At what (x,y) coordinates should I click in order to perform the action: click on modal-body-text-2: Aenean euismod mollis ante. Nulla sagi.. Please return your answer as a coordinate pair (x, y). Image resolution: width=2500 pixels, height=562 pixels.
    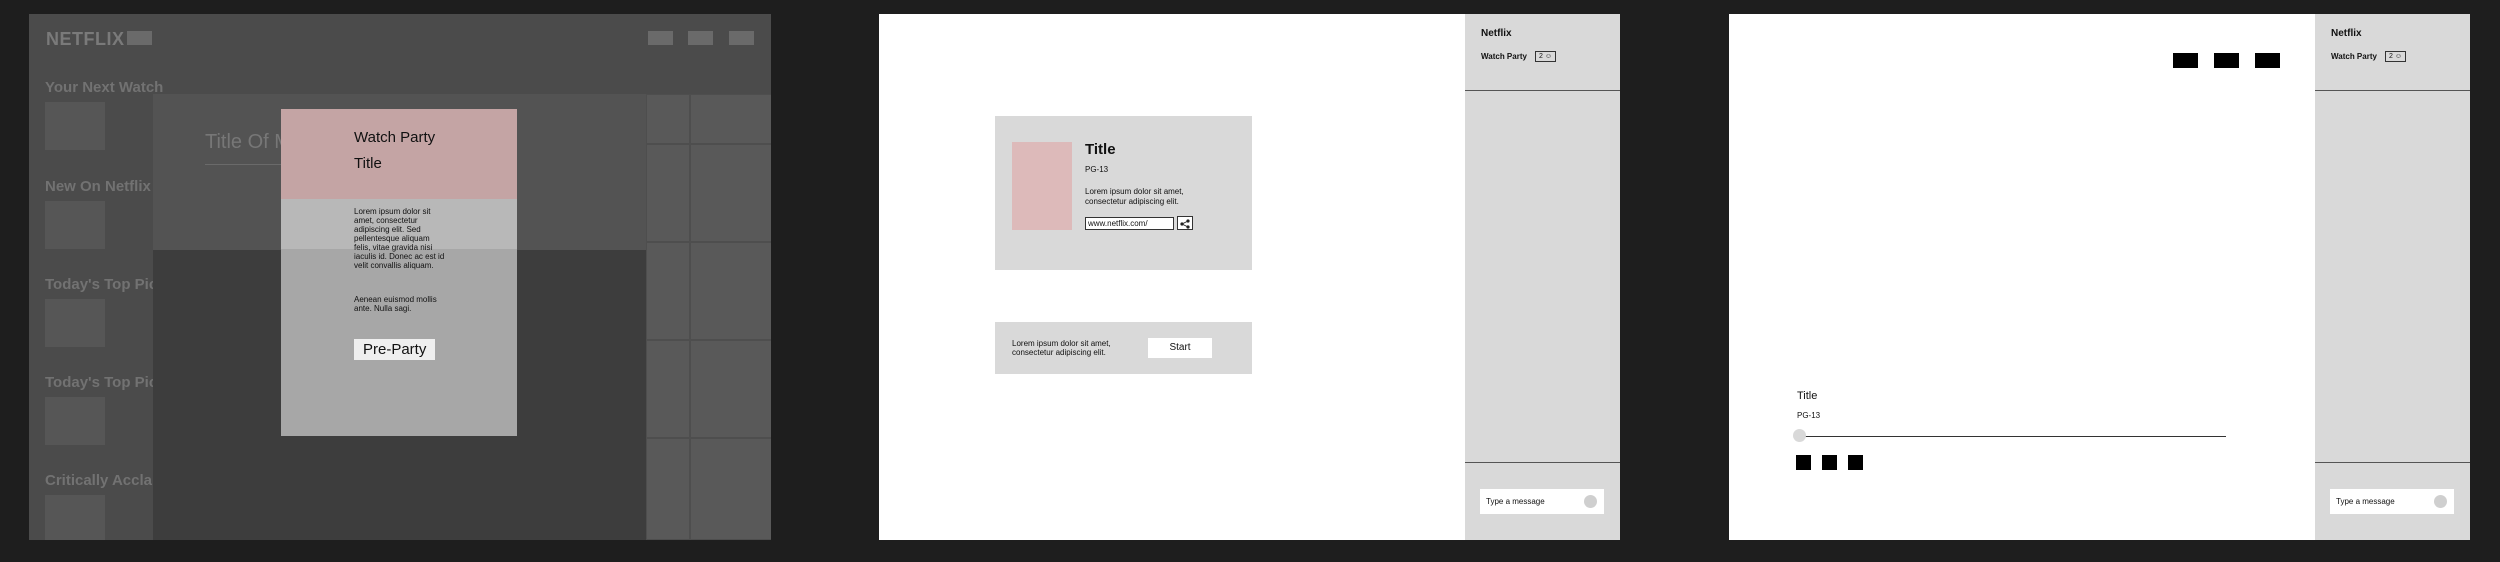
    Looking at the image, I should click on (395, 304).